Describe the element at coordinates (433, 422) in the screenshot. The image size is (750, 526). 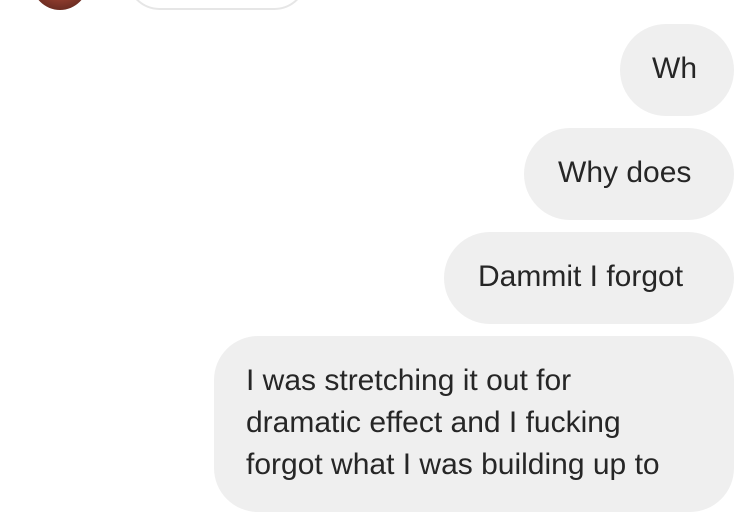
I see `message-text-line: dramatic effect and I fucking` at that location.